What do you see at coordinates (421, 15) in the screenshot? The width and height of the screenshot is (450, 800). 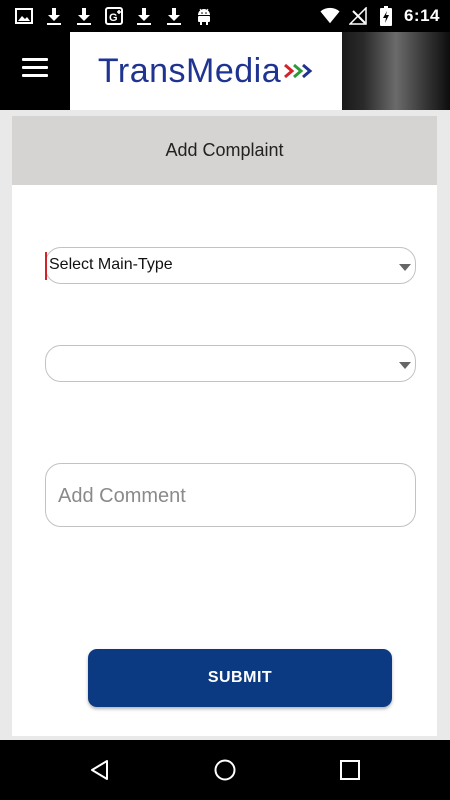 I see `clock: 6:14` at bounding box center [421, 15].